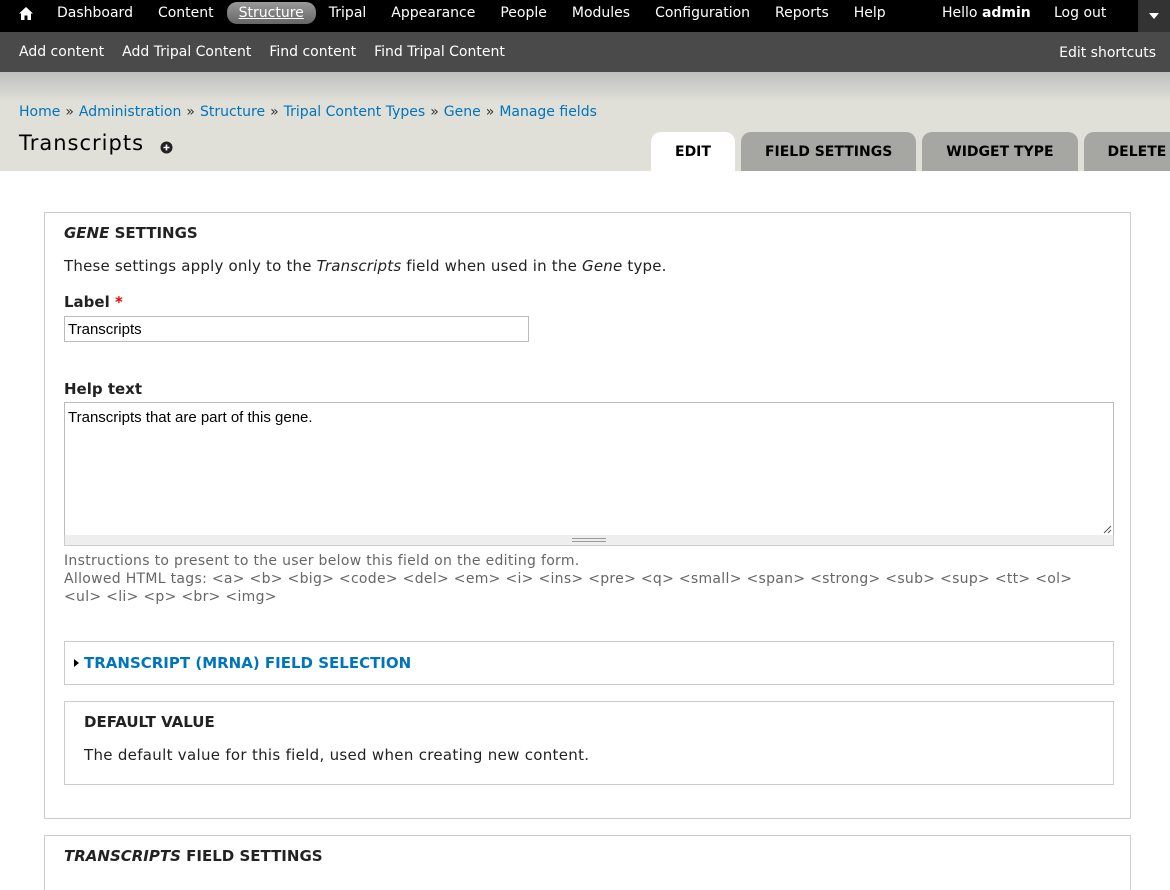 Image resolution: width=1170 pixels, height=890 pixels. What do you see at coordinates (232, 112) in the screenshot?
I see `breadcrumb-structure: Structure` at bounding box center [232, 112].